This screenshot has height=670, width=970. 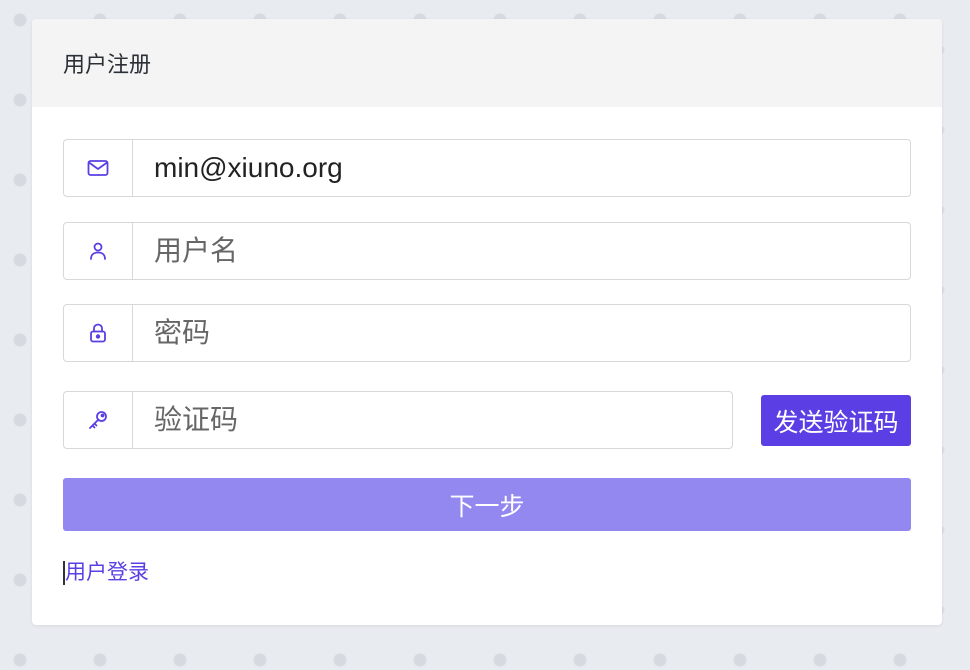 What do you see at coordinates (98, 168) in the screenshot?
I see `envelope-icon` at bounding box center [98, 168].